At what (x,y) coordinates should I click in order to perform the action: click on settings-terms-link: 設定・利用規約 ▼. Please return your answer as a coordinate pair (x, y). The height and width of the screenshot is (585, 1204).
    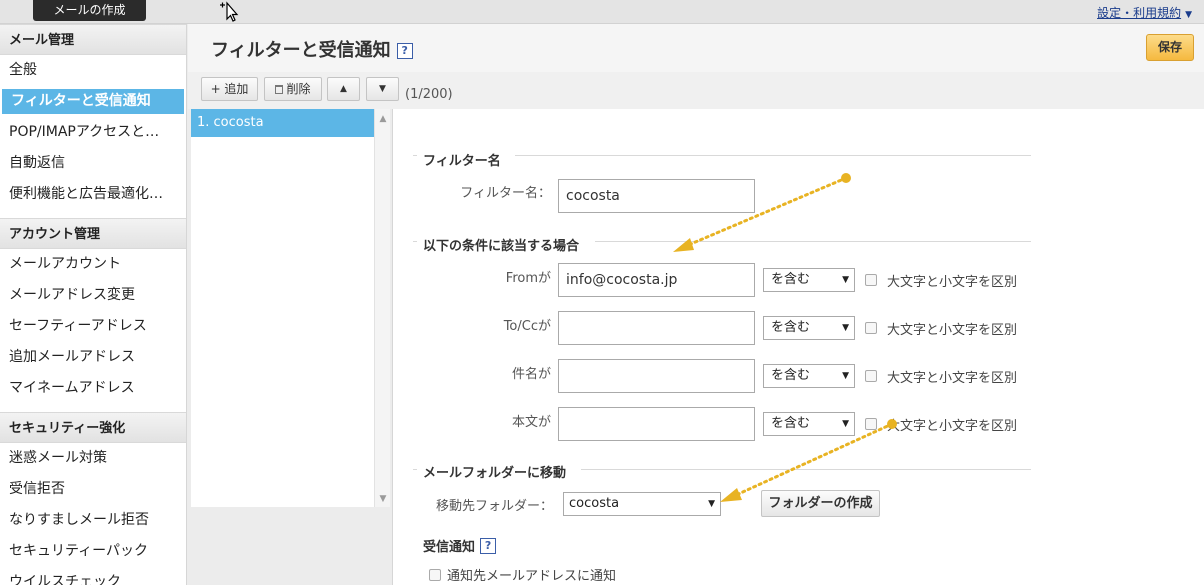
    Looking at the image, I should click on (1144, 12).